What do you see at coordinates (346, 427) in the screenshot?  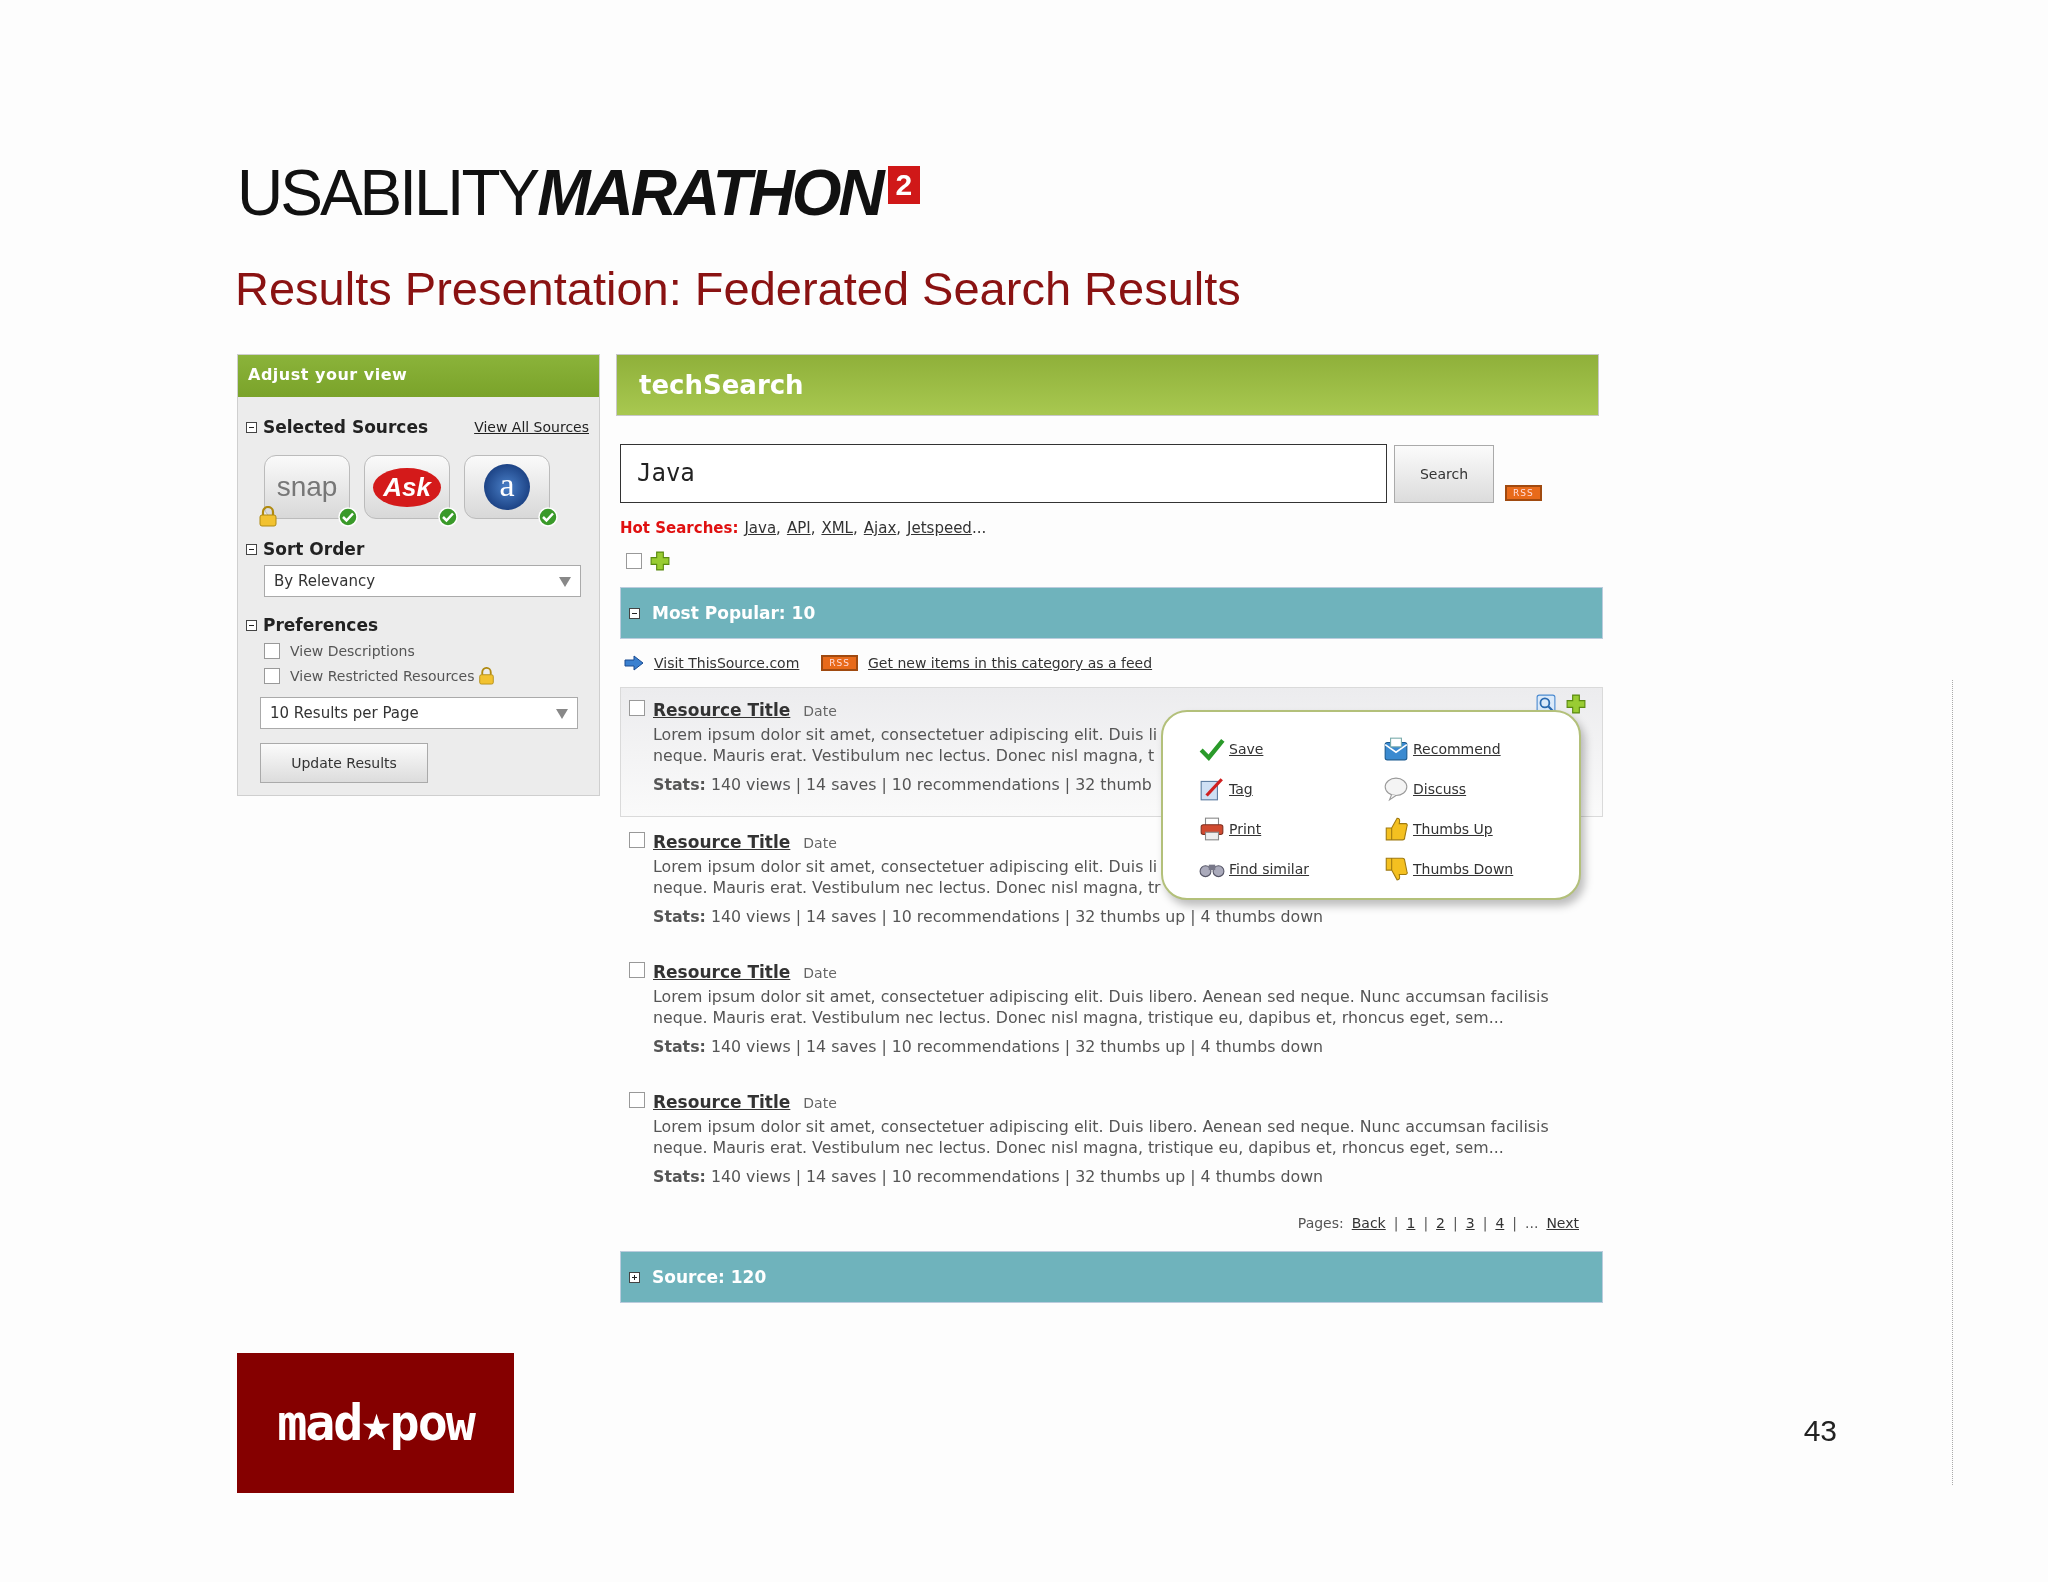 I see `section-heading: Selected Sources` at bounding box center [346, 427].